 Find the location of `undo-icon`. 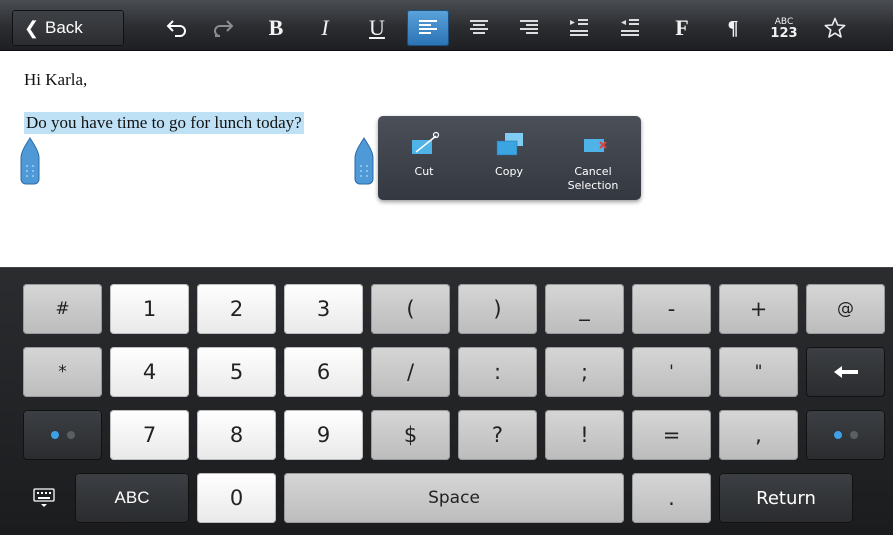

undo-icon is located at coordinates (176, 28).